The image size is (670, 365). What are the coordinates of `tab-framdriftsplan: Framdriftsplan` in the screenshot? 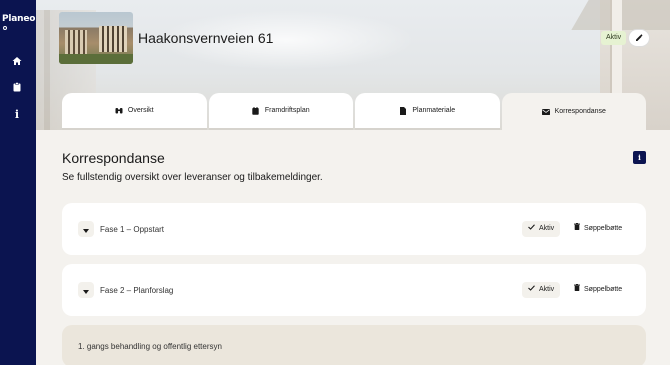 It's located at (280, 111).